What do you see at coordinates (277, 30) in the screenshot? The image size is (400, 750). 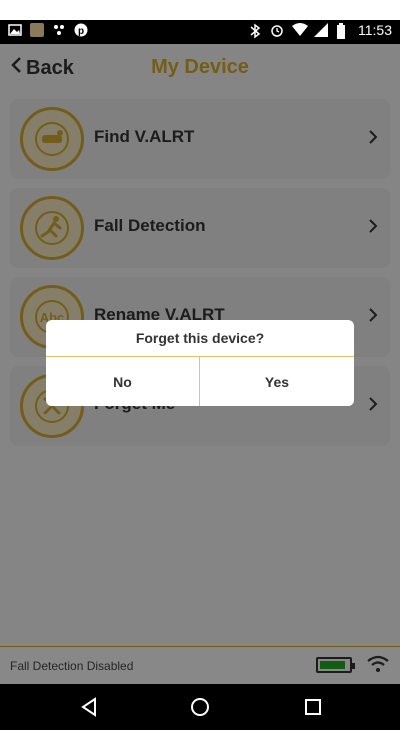 I see `alarm-icon` at bounding box center [277, 30].